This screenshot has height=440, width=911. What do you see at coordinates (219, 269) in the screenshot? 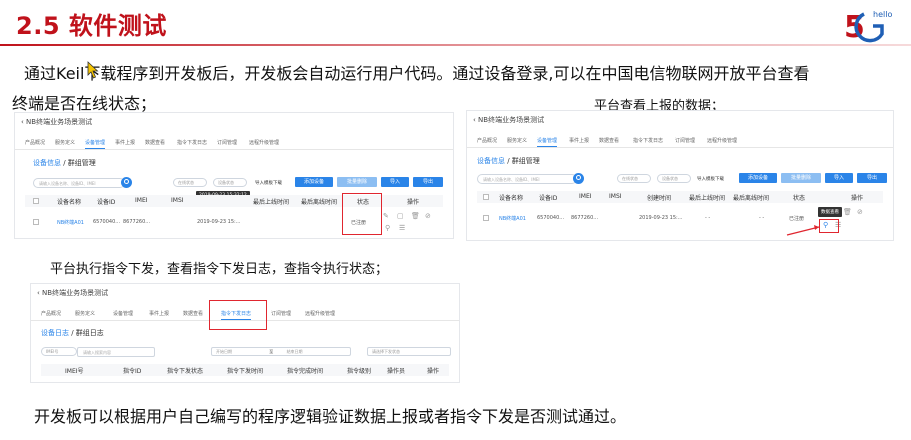
I see `caption-command-log: 平台执行指令下发，查看指令下发日志，查指令执行状态；` at bounding box center [219, 269].